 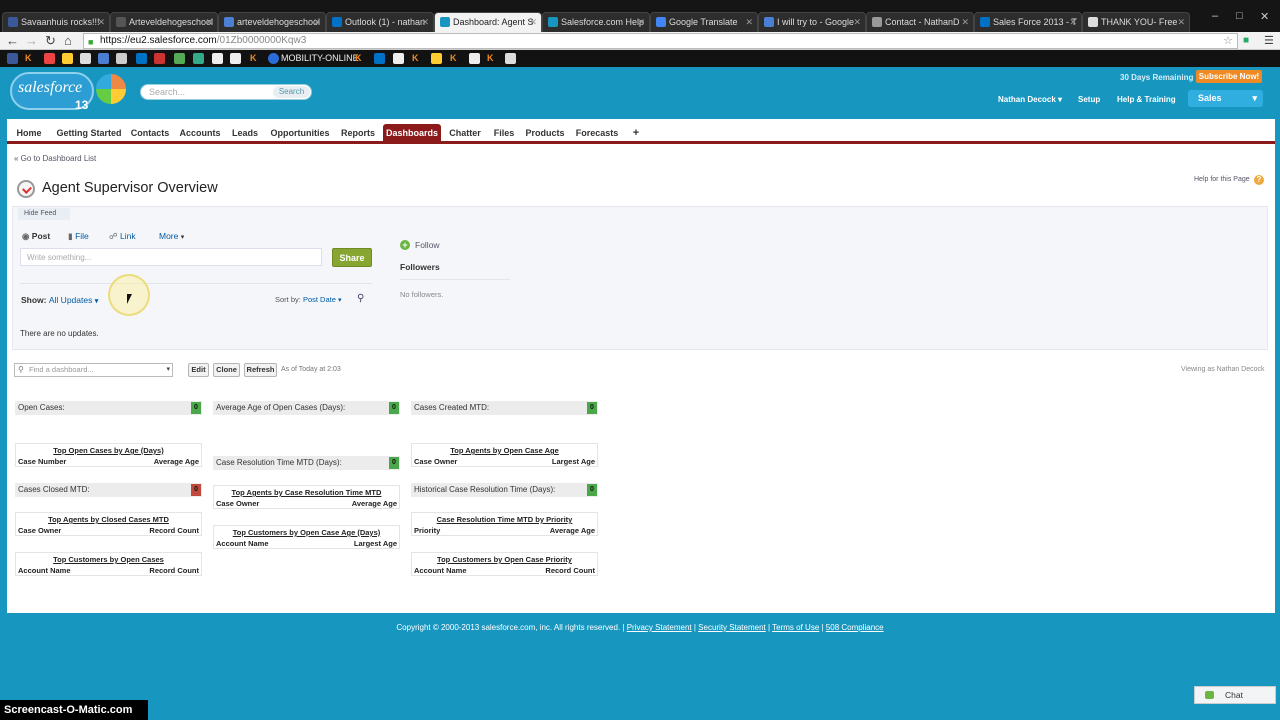 I want to click on tab-accounts: Accounts, so click(x=200, y=133).